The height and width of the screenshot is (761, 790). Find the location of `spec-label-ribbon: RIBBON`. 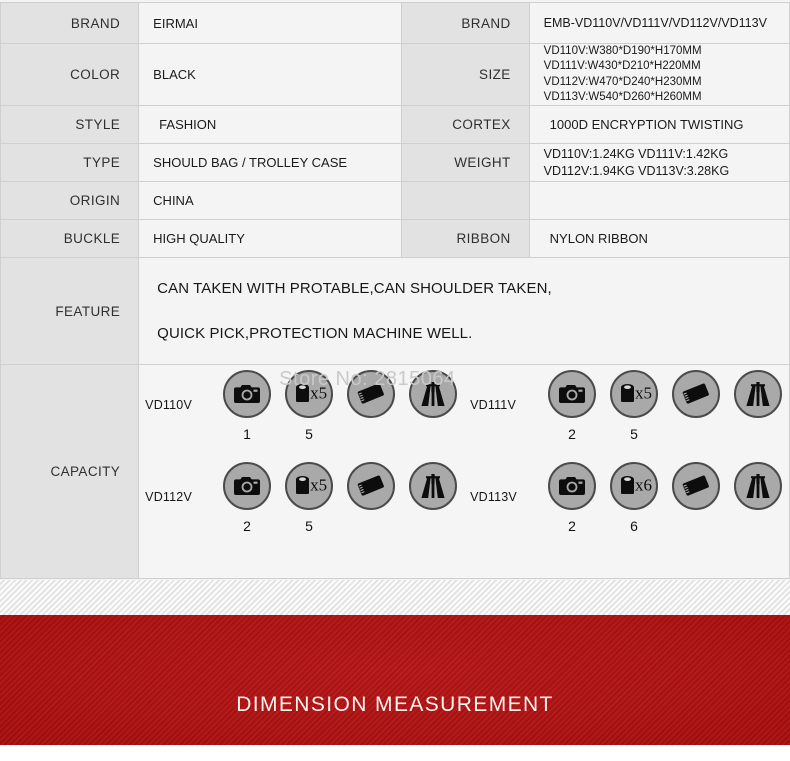

spec-label-ribbon: RIBBON is located at coordinates (465, 238).